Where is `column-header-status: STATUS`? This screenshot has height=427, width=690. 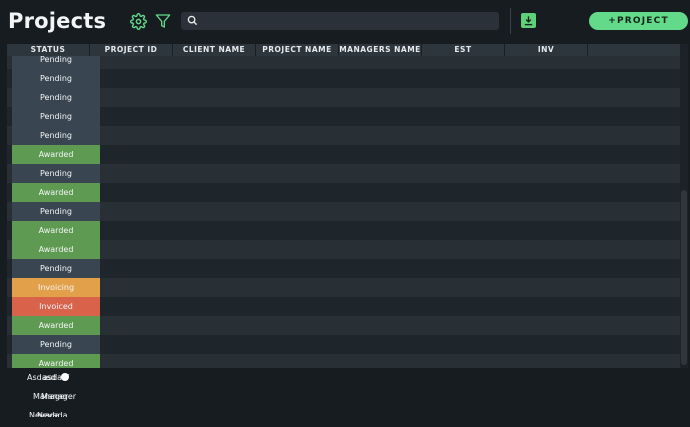 column-header-status: STATUS is located at coordinates (48, 50).